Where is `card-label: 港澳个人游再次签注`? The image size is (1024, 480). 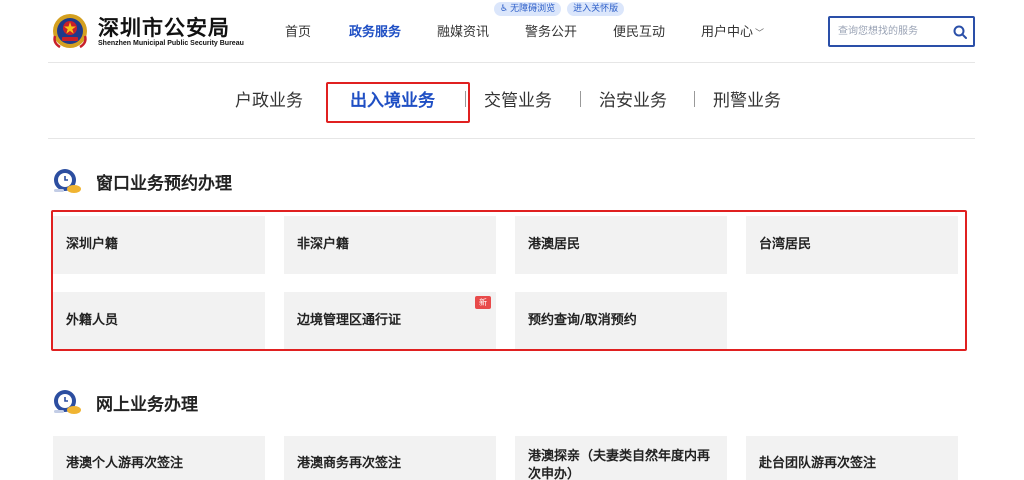
card-label: 港澳个人游再次签注 is located at coordinates (125, 463).